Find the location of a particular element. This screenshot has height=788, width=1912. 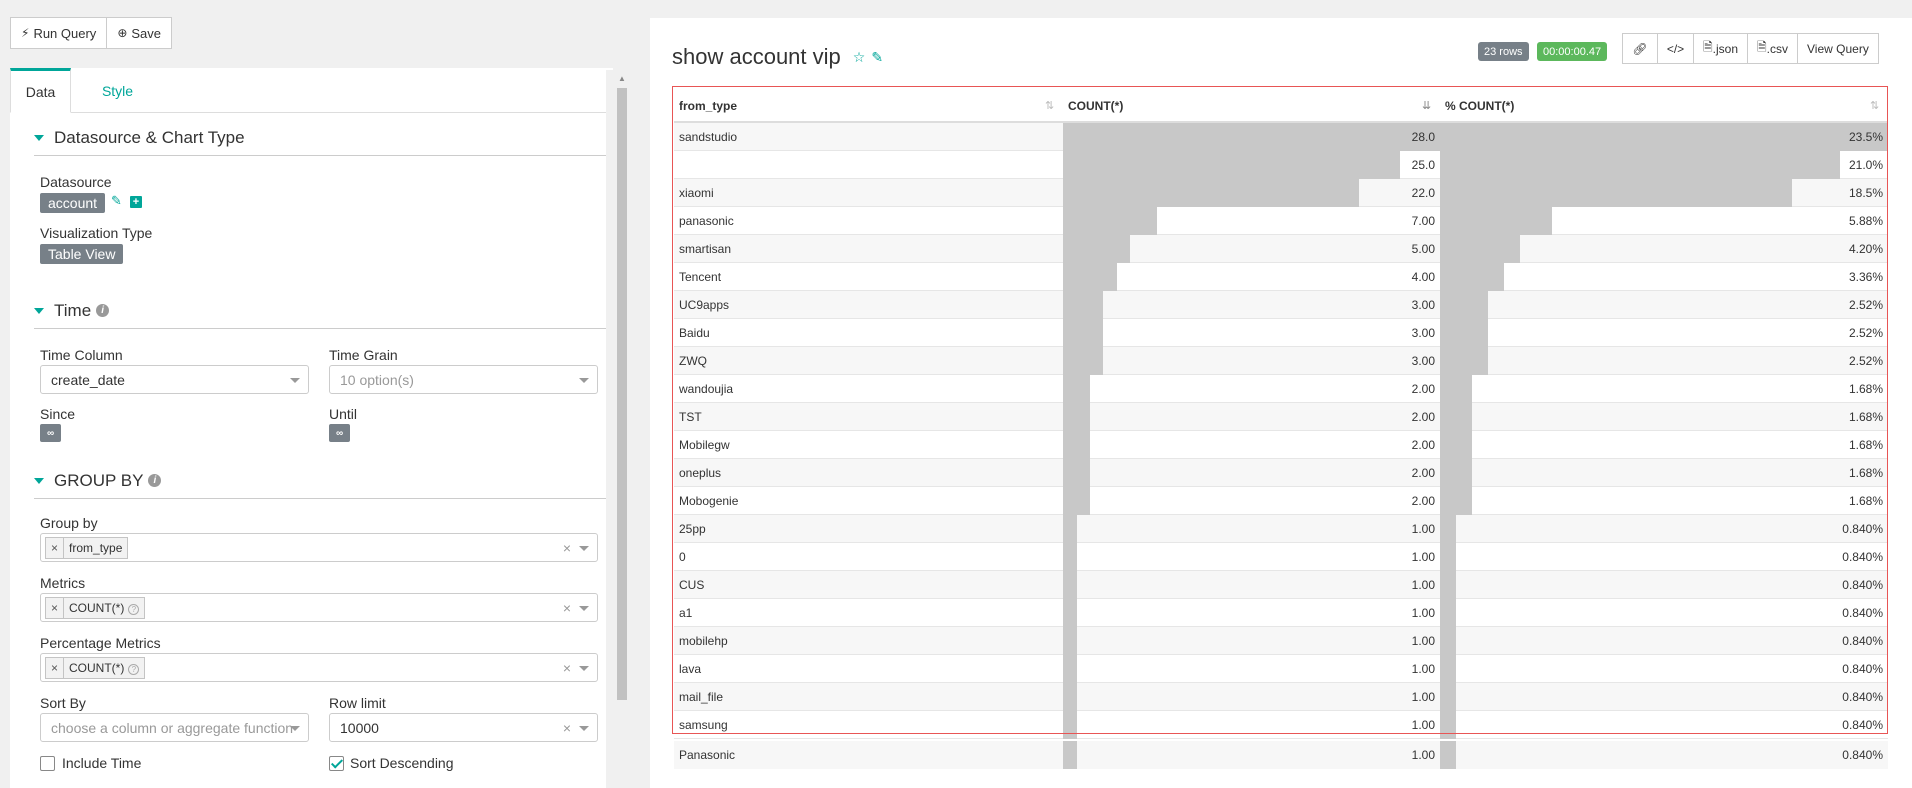

table-row: CUS 1.00 0.840% is located at coordinates (1281, 585).